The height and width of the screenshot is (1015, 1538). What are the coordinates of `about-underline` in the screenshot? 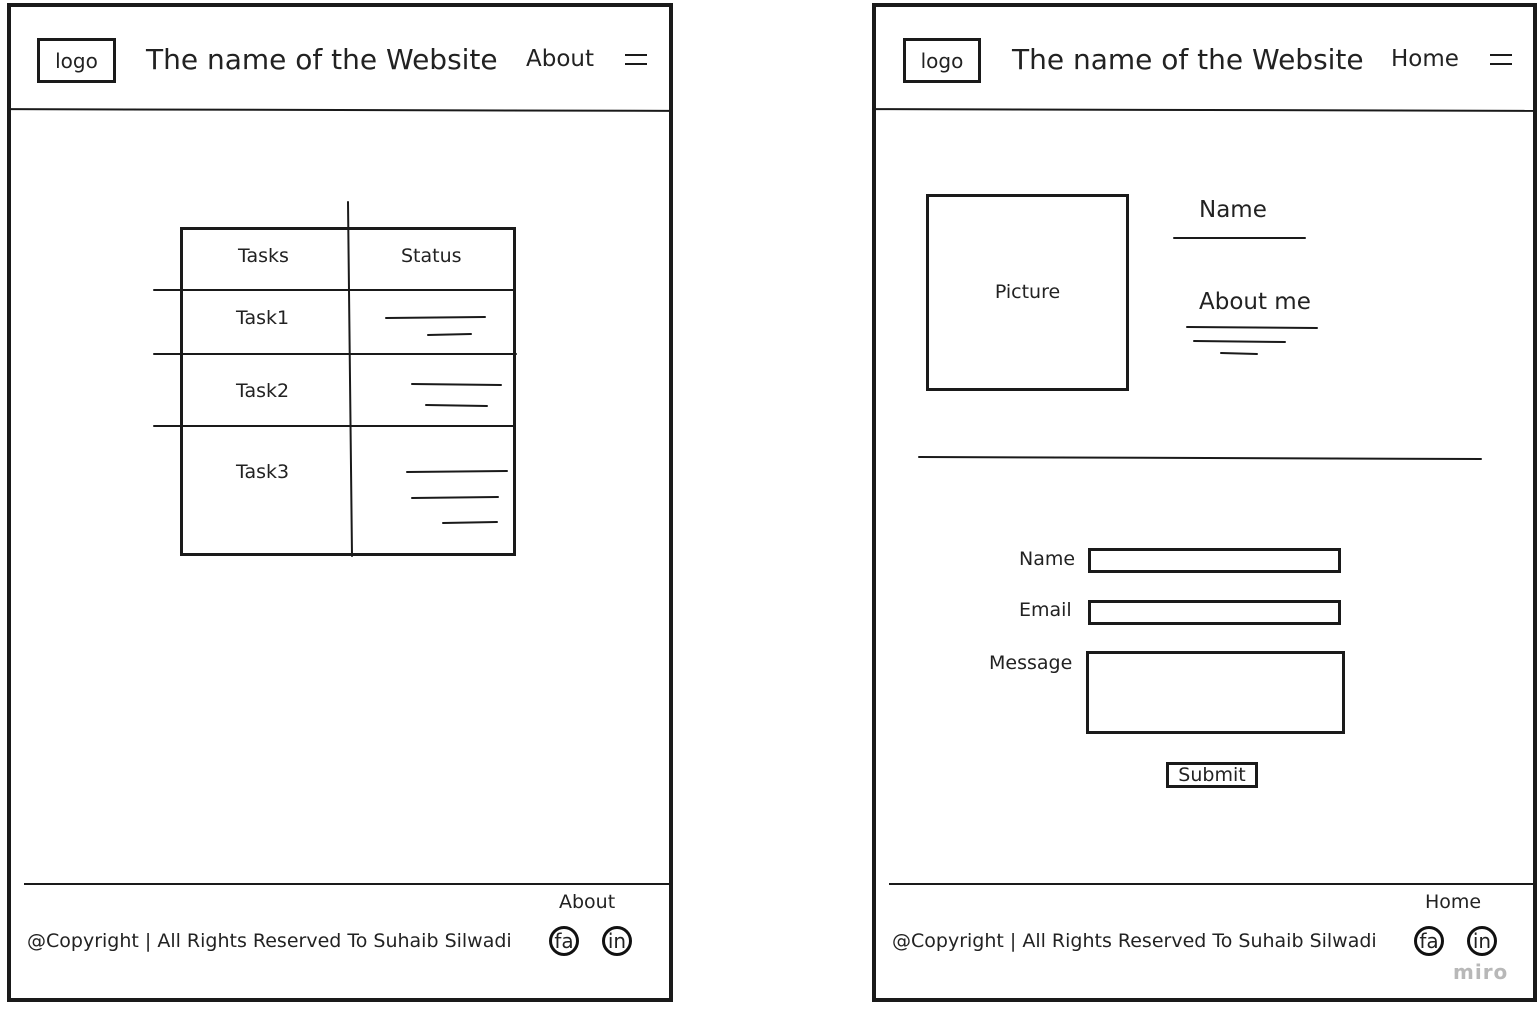 It's located at (1252, 327).